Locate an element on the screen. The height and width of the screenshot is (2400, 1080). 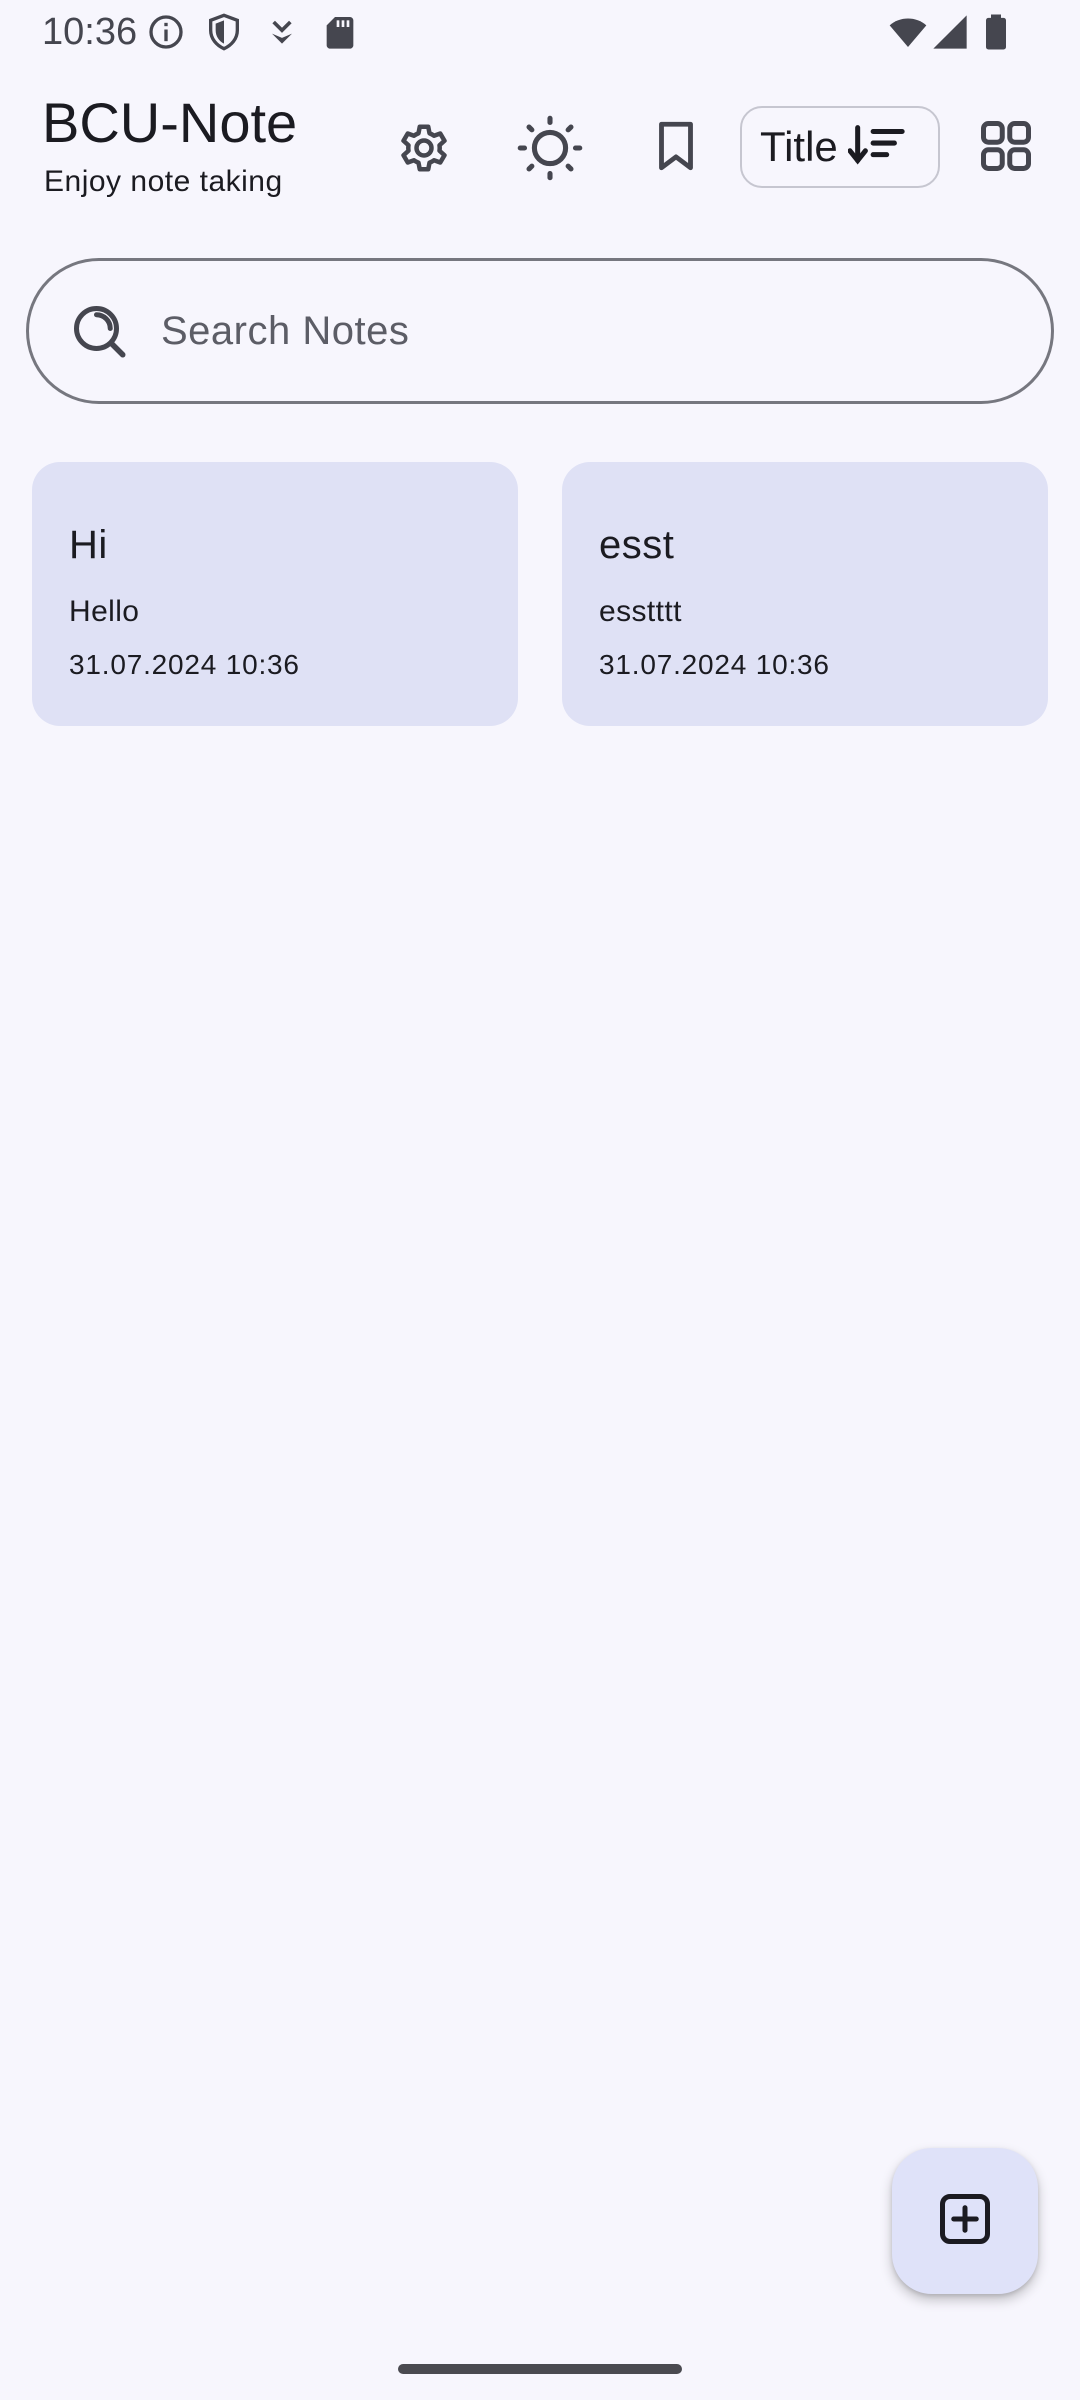
bookmarks-button is located at coordinates (676, 146).